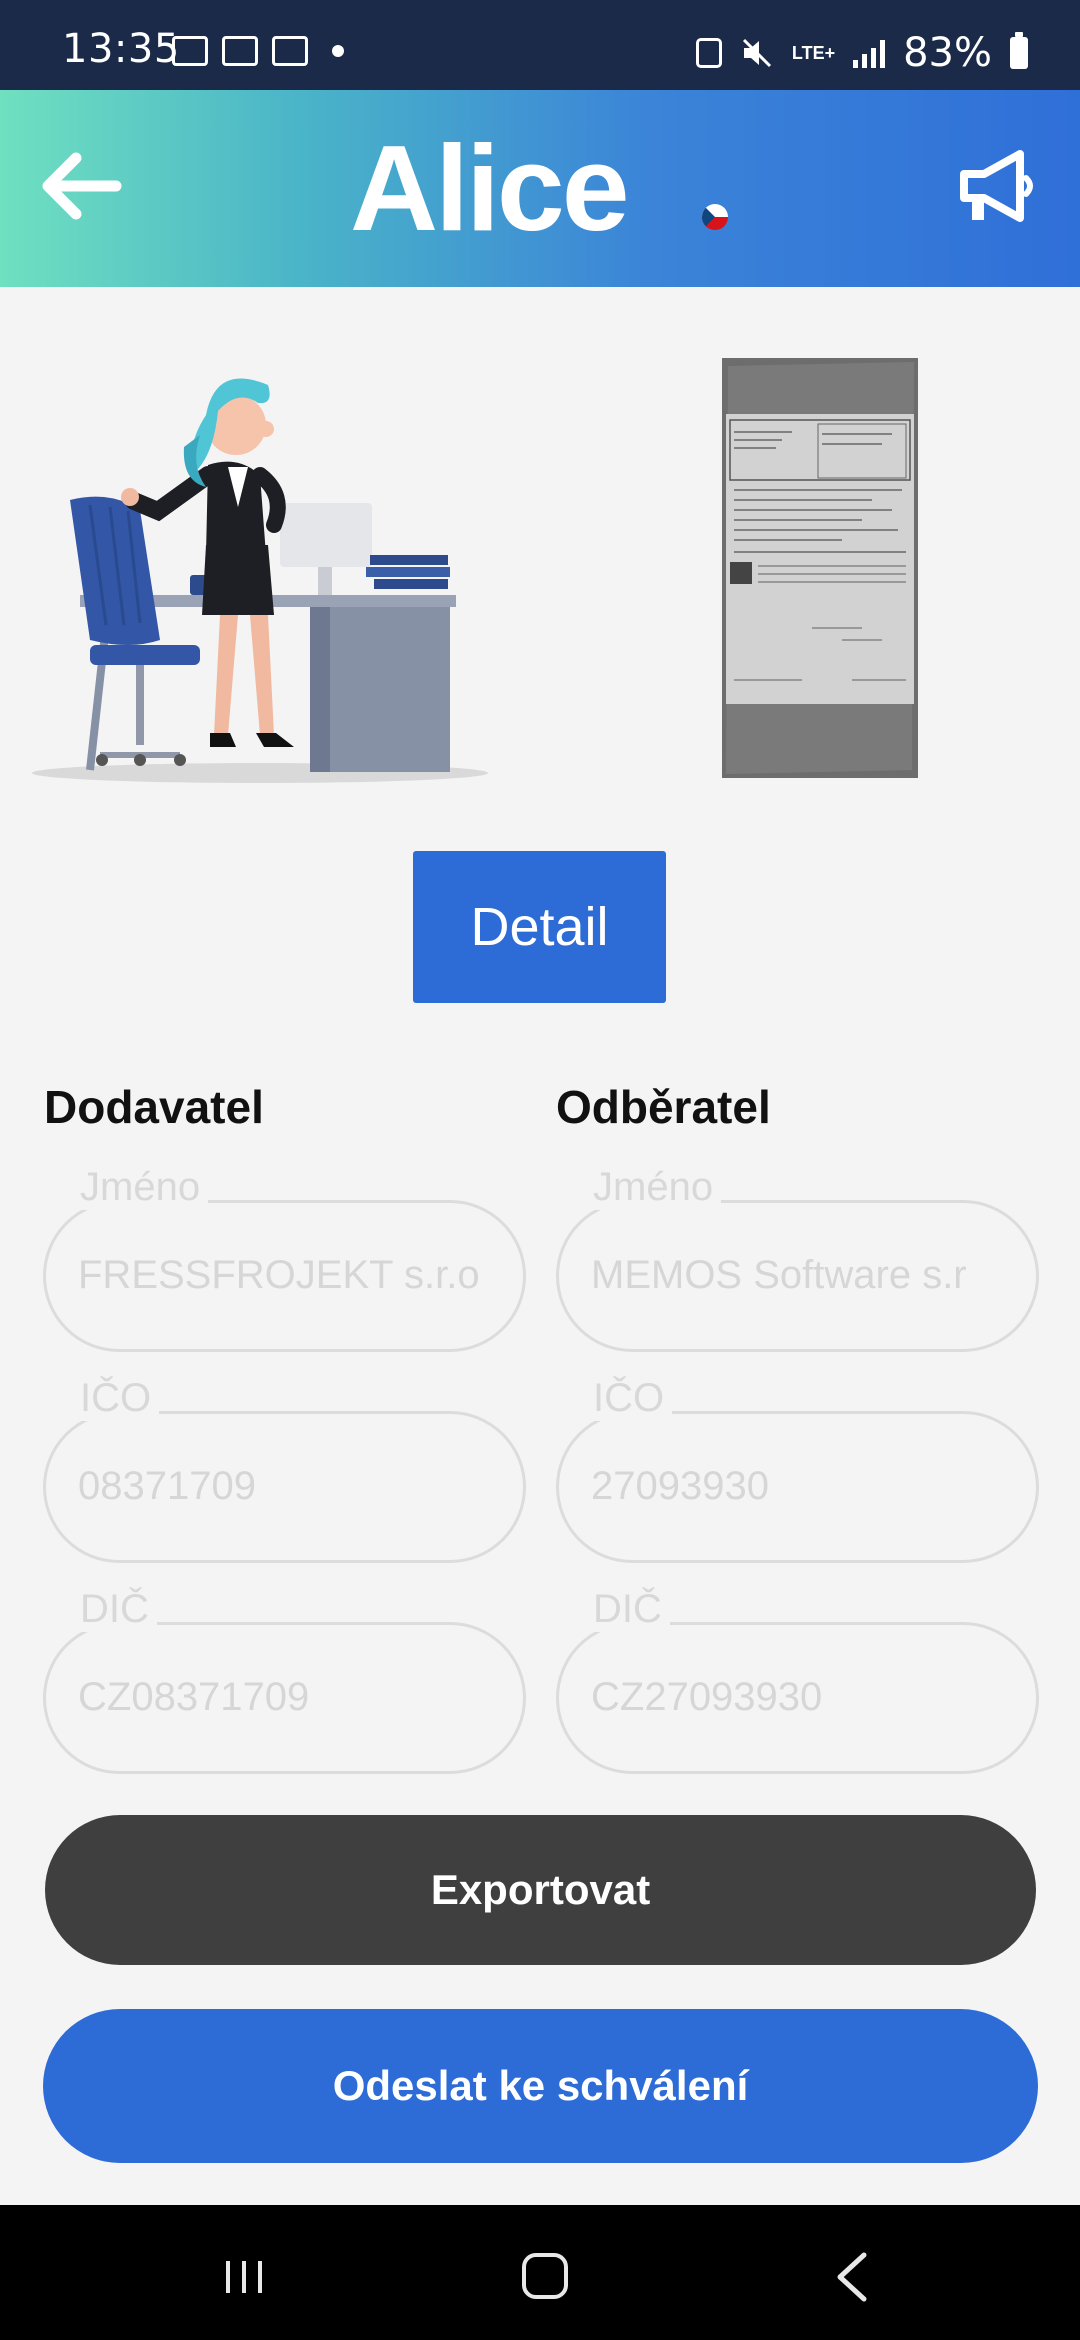 The image size is (1080, 2340). Describe the element at coordinates (545, 2276) in the screenshot. I see `home-icon` at that location.